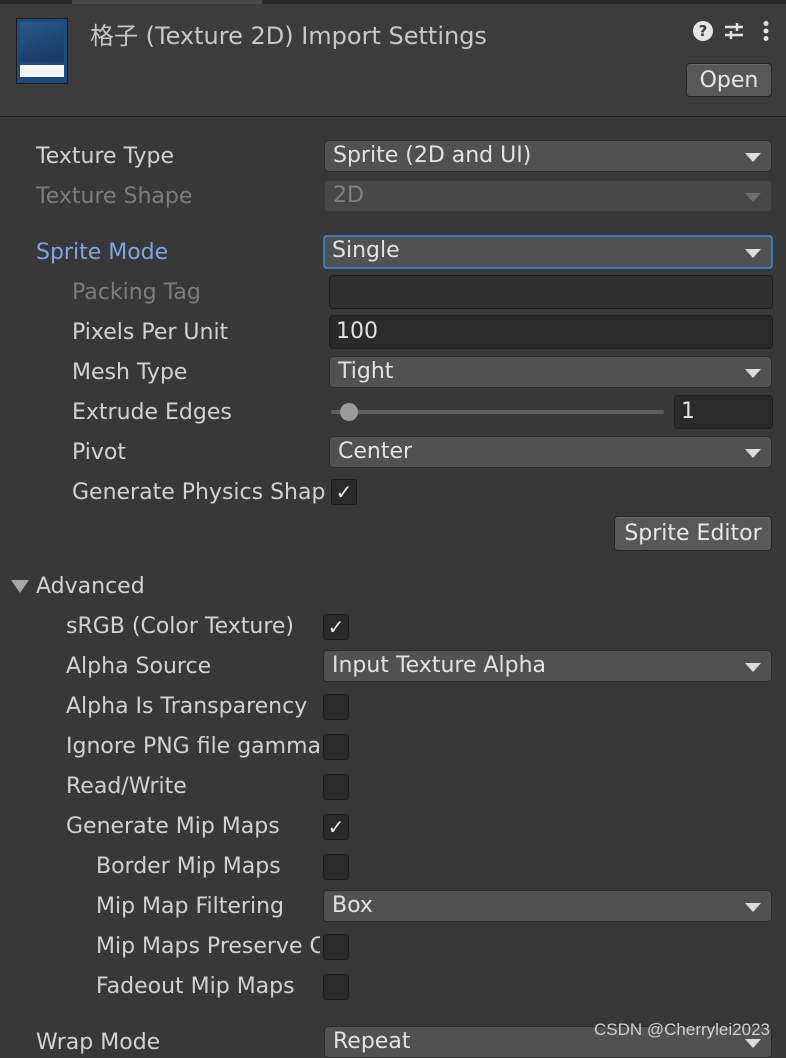 This screenshot has width=786, height=1058. Describe the element at coordinates (336, 787) in the screenshot. I see `read-write-checkbox` at that location.